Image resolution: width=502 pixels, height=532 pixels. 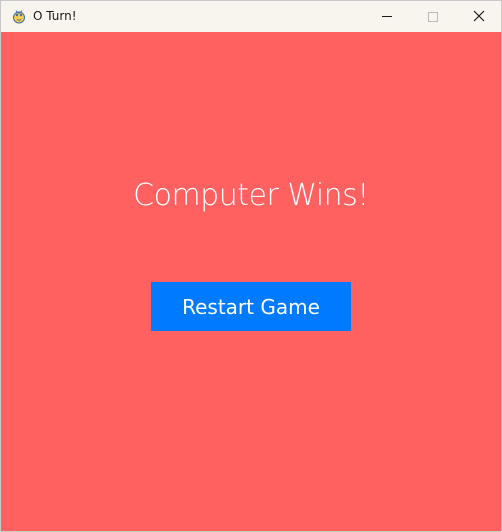 What do you see at coordinates (19, 16) in the screenshot?
I see `pygame-snake-icon` at bounding box center [19, 16].